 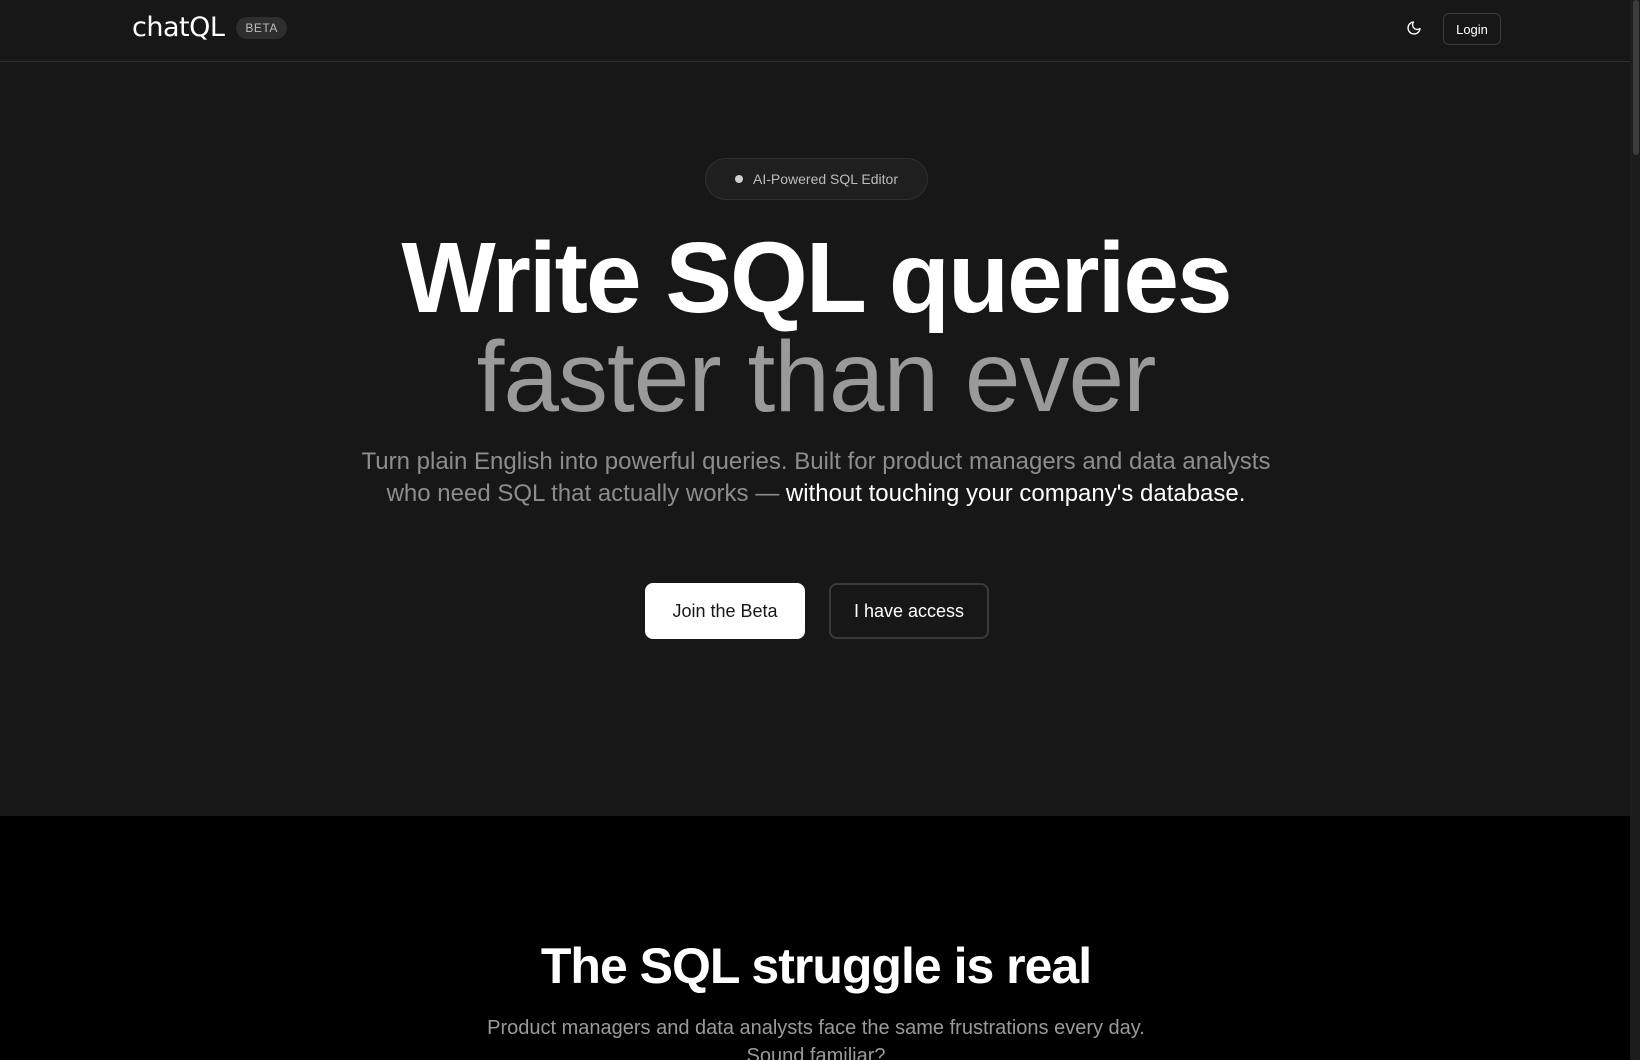 I want to click on dot-icon, so click(x=739, y=179).